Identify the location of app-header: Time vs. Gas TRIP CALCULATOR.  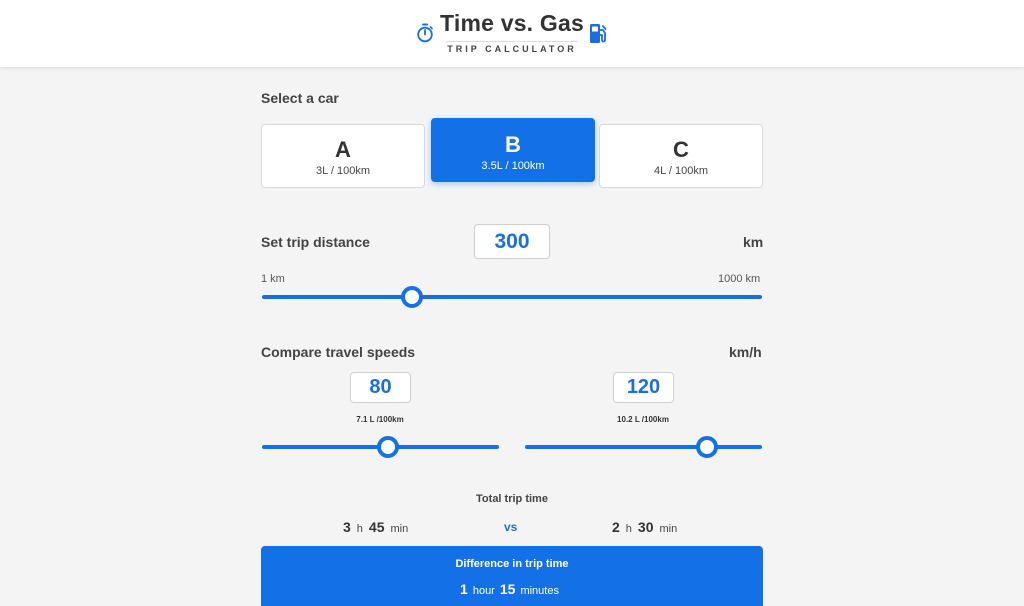
(512, 33).